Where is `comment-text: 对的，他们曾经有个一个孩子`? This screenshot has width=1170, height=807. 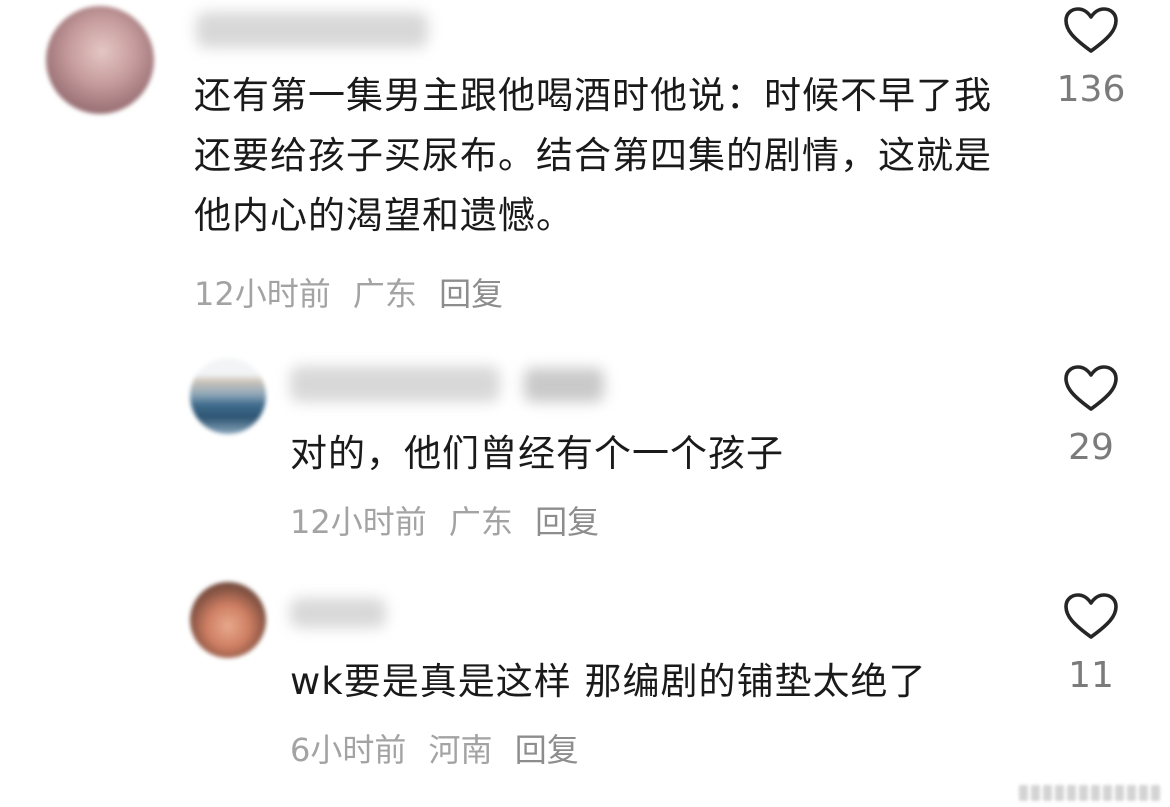
comment-text: 对的，他们曾经有个一个孩子 is located at coordinates (537, 453).